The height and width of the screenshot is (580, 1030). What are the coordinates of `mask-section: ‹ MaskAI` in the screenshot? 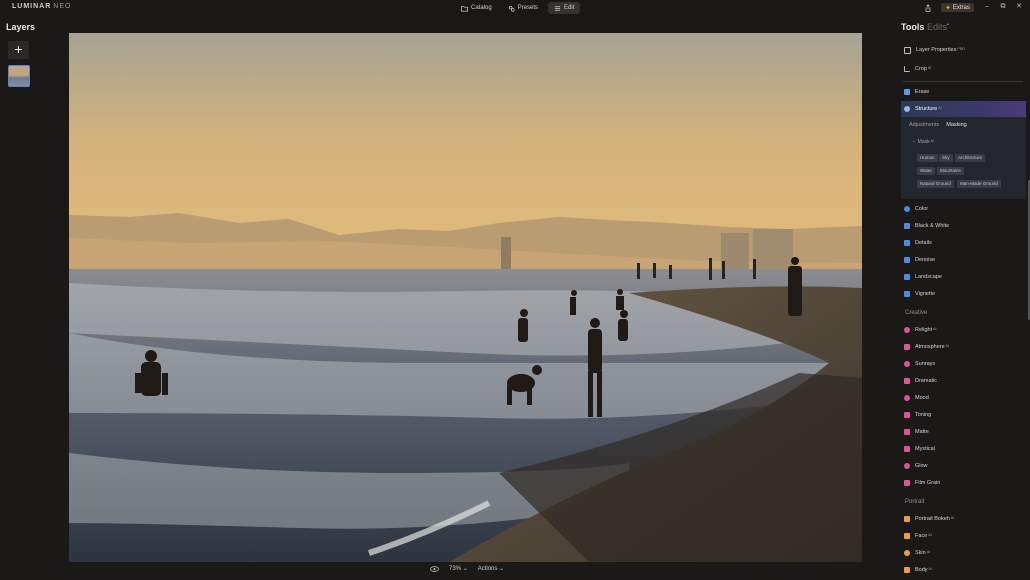 It's located at (923, 142).